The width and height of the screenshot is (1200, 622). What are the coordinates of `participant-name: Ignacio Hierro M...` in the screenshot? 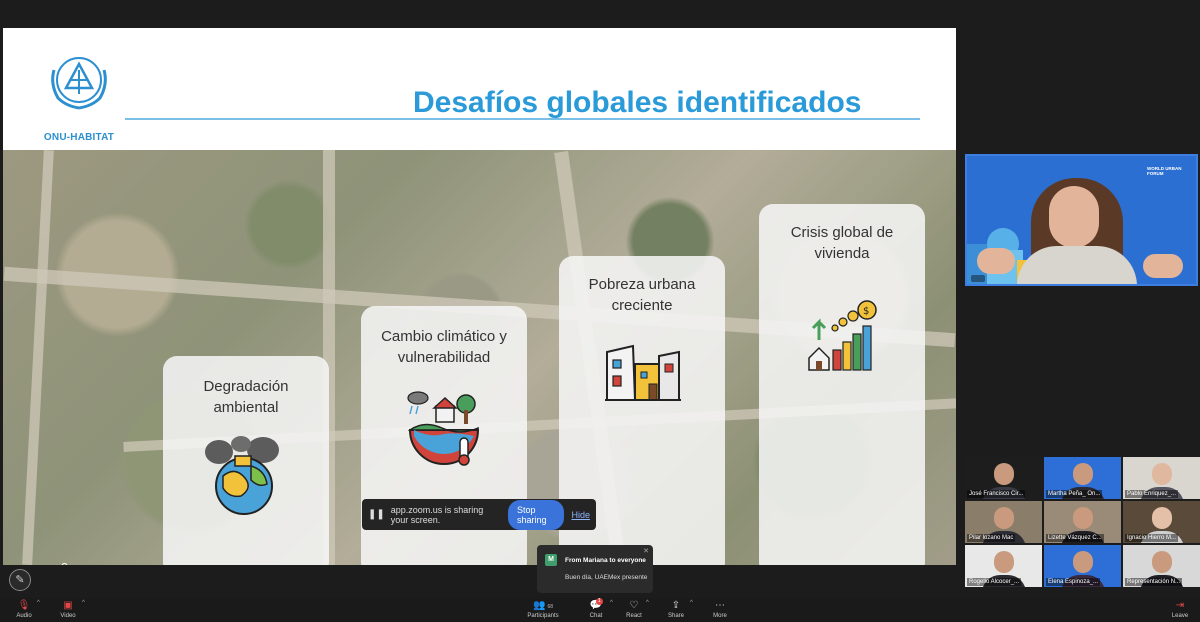 It's located at (1152, 538).